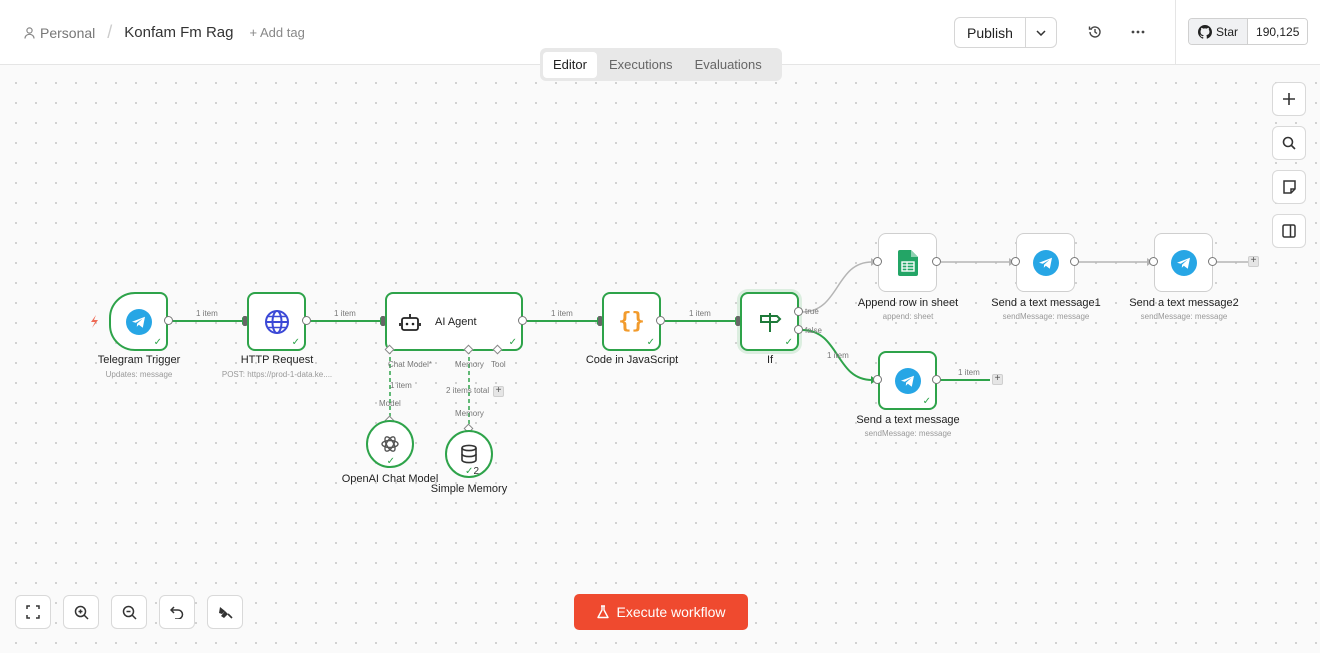  I want to click on toggle-panel-button, so click(1289, 231).